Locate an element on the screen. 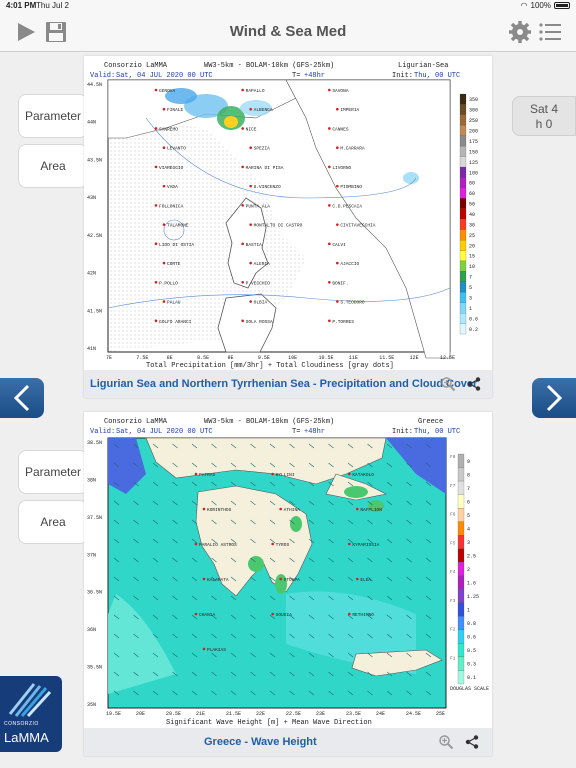  navigation-bar: Wind & Sea Med is located at coordinates (288, 32).